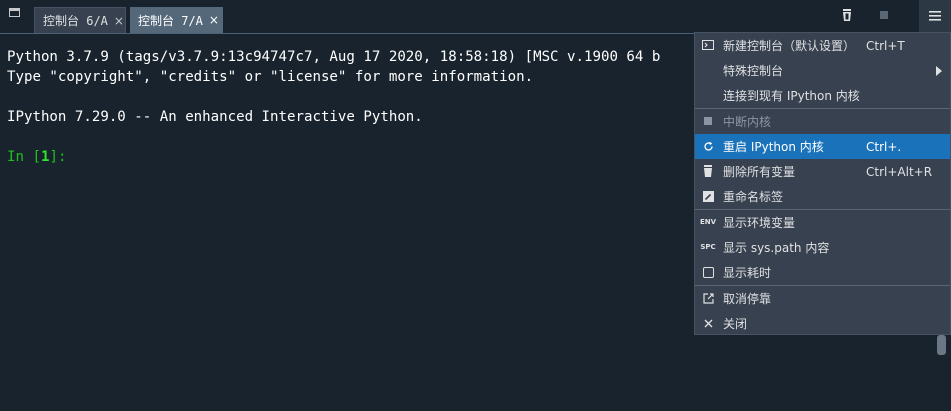 The height and width of the screenshot is (411, 951). I want to click on menu-item-special-console: 特殊控制台, so click(822, 70).